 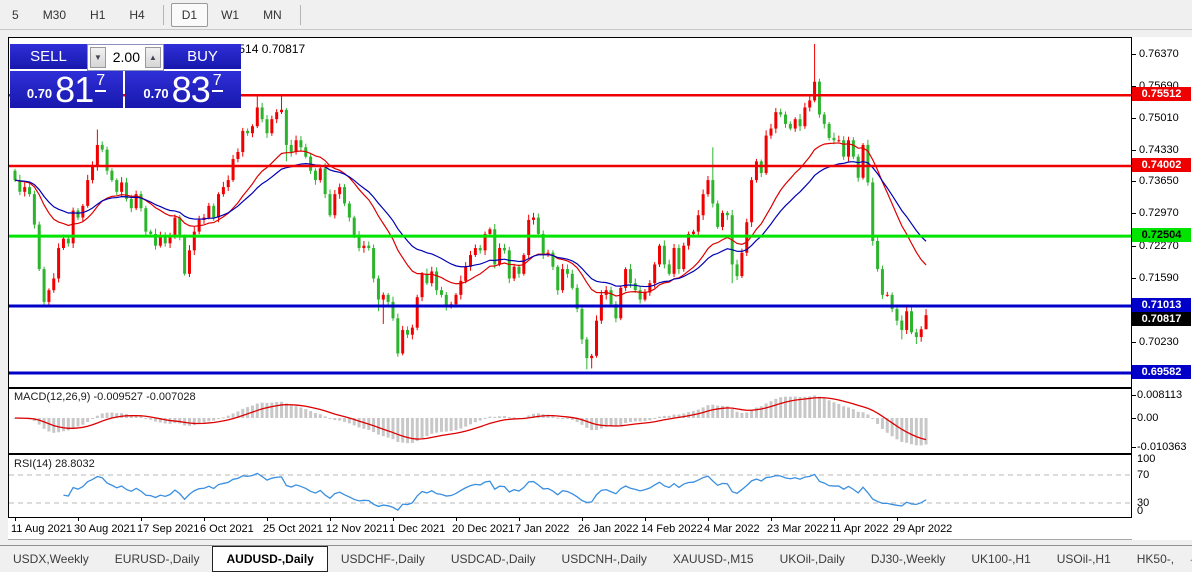 I want to click on timeframe-d1: D1, so click(x=189, y=14).